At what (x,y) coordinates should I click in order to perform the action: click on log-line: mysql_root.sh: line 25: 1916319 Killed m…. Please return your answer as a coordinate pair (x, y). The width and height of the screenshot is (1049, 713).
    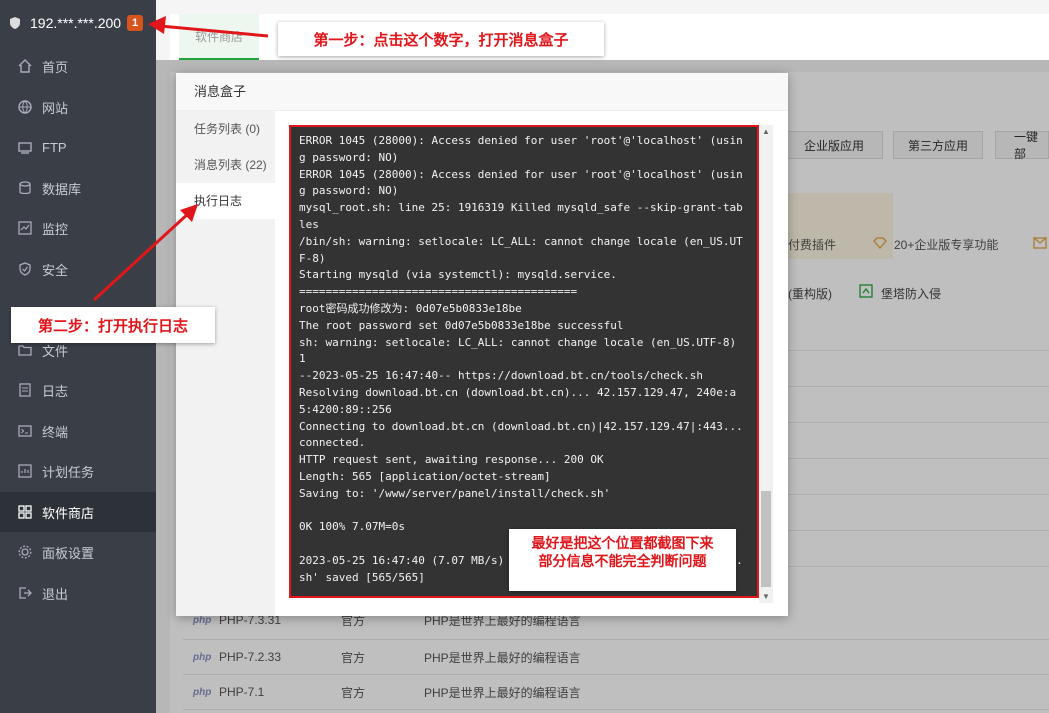
    Looking at the image, I should click on (521, 216).